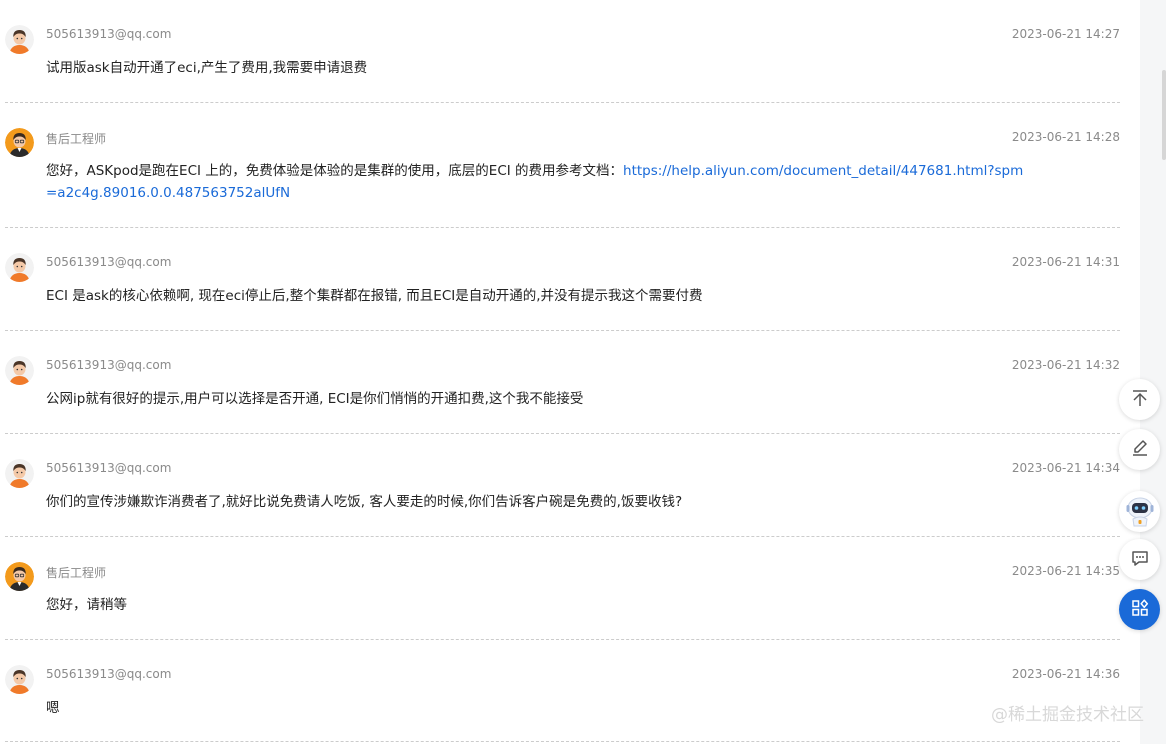  I want to click on message-time: 2023-06-21 14:28, so click(1065, 137).